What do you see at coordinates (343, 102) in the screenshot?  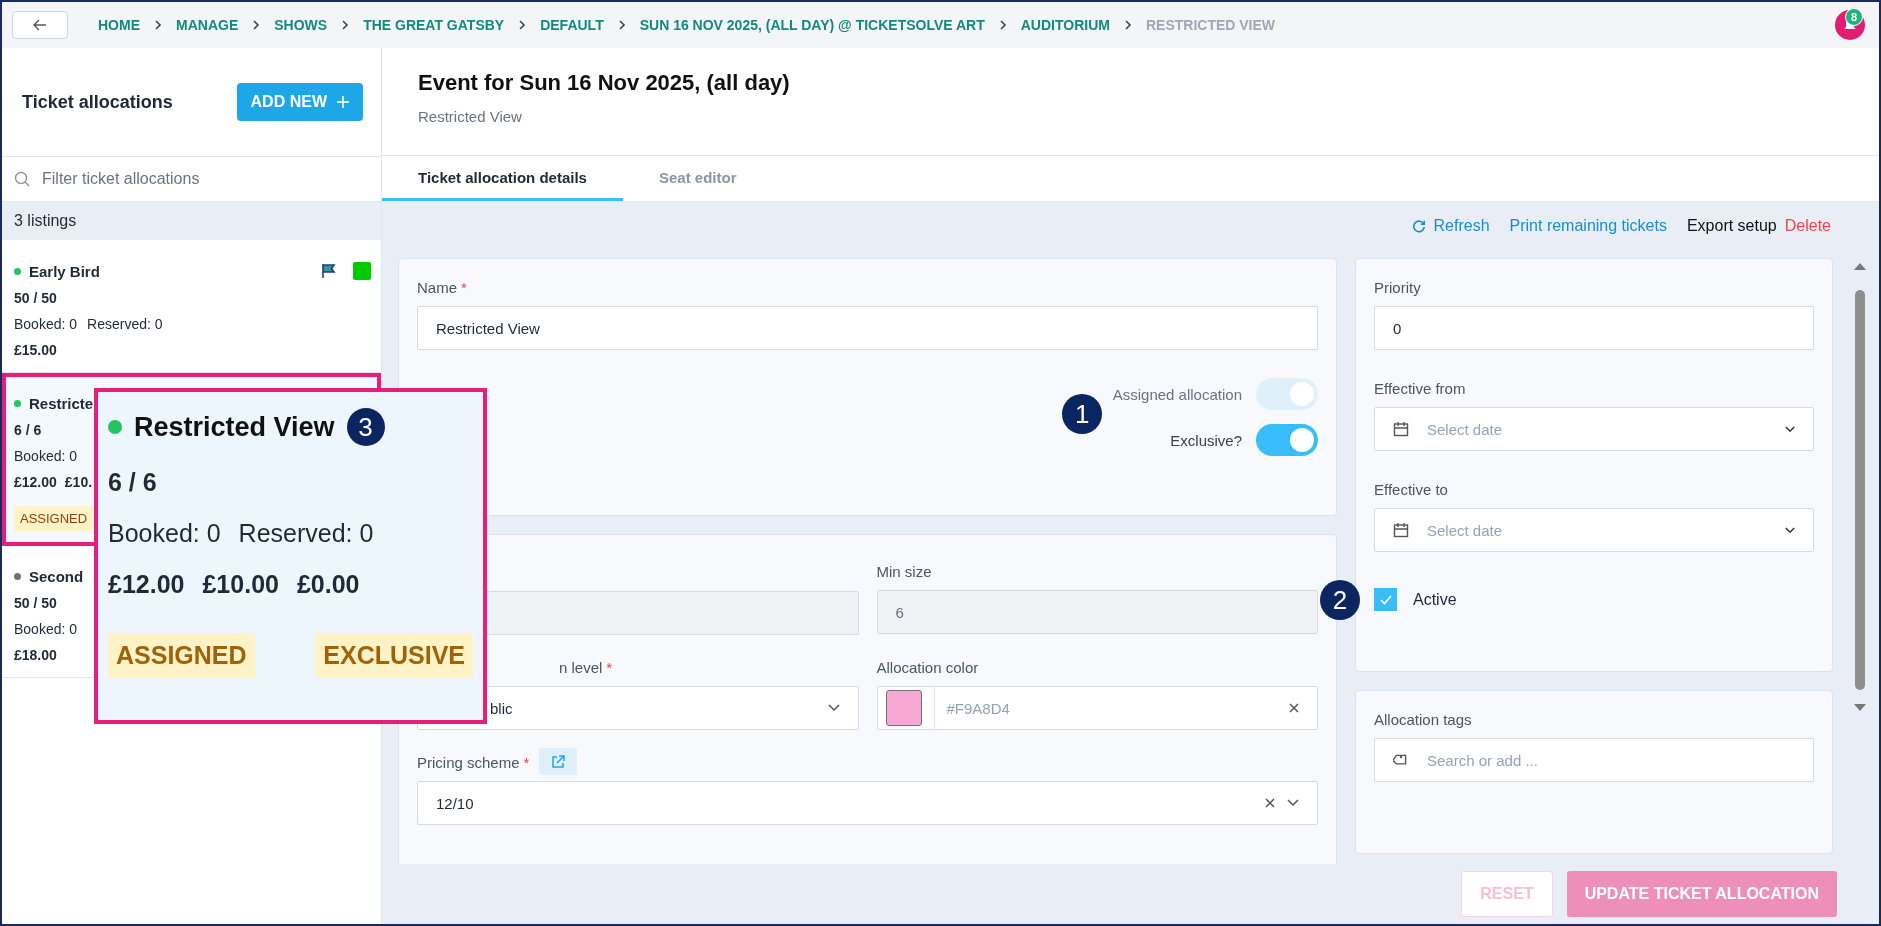 I see `plus-icon` at bounding box center [343, 102].